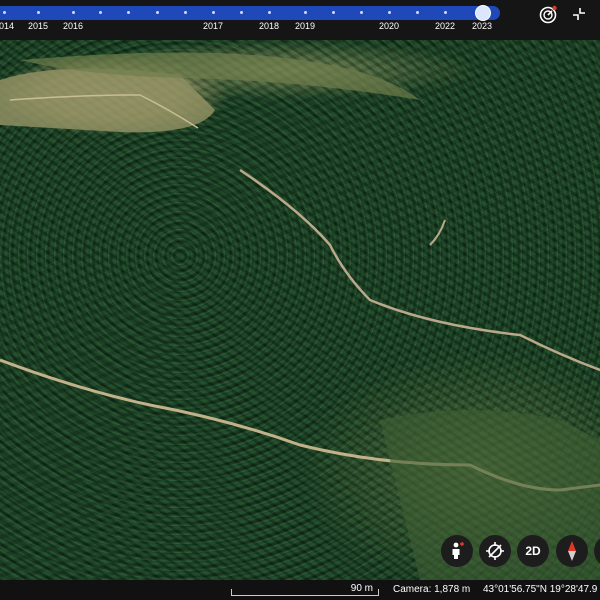  I want to click on timeline-dot-2020, so click(389, 12).